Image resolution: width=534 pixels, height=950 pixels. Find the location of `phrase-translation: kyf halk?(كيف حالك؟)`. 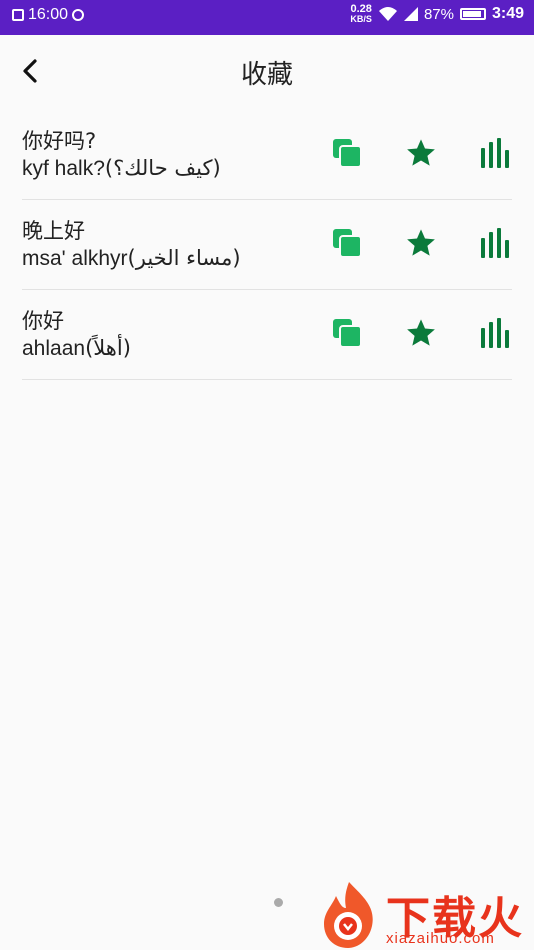

phrase-translation: kyf halk?(كيف حالك؟) is located at coordinates (121, 168).